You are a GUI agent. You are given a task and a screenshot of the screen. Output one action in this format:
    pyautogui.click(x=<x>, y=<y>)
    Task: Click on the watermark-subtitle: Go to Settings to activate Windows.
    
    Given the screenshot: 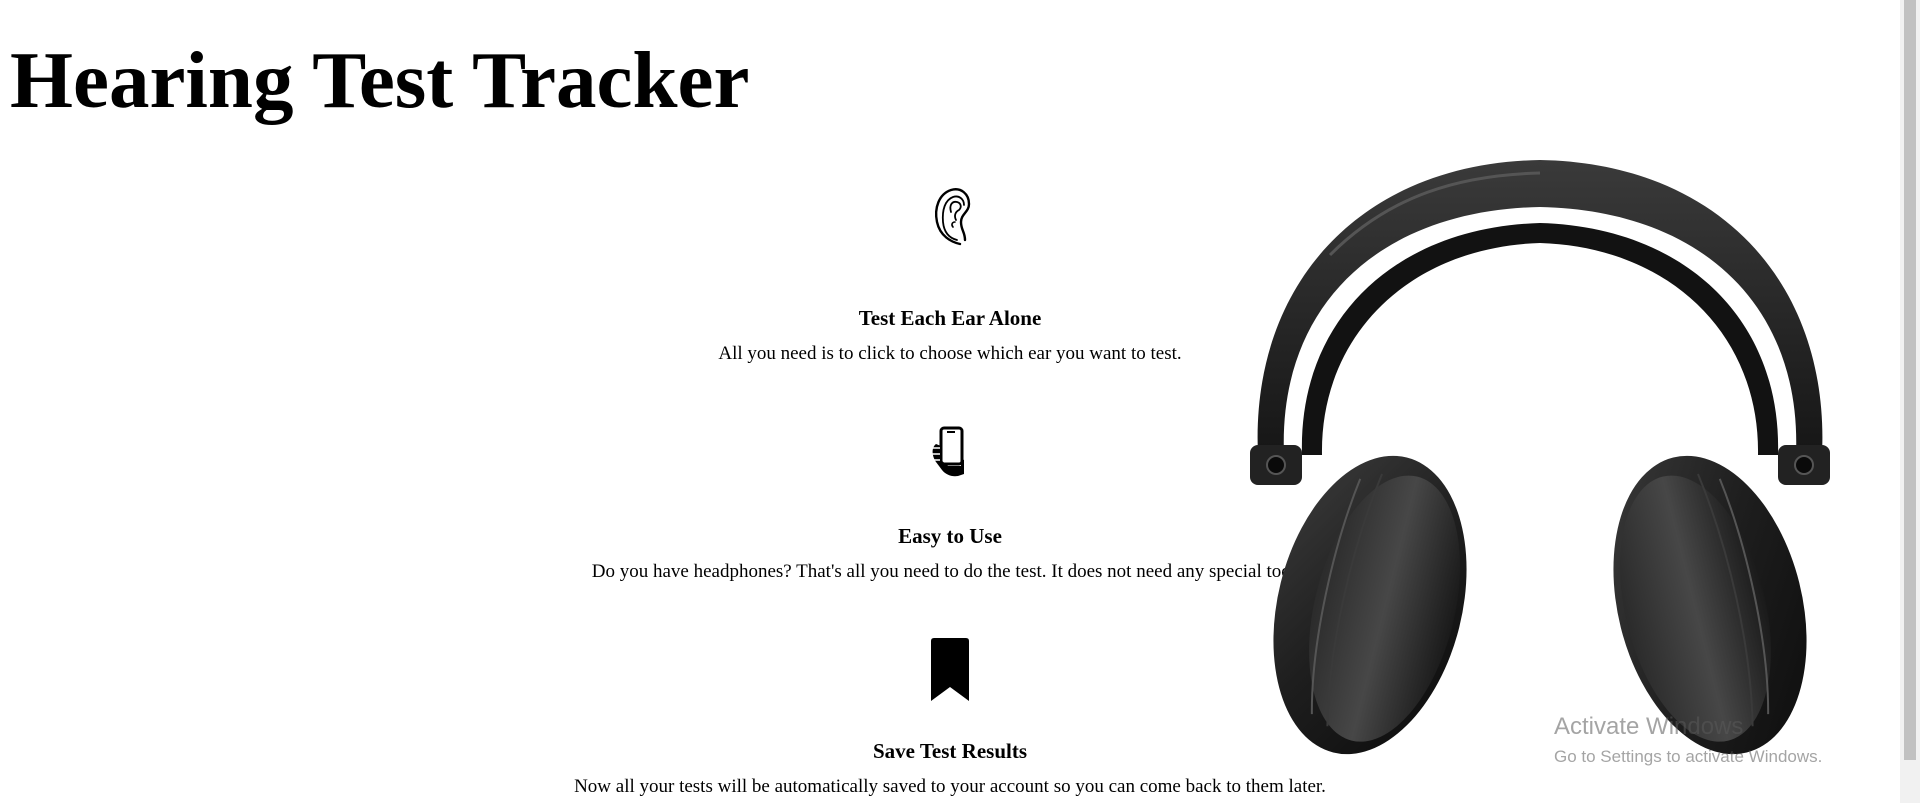 What is the action you would take?
    pyautogui.click(x=1688, y=756)
    